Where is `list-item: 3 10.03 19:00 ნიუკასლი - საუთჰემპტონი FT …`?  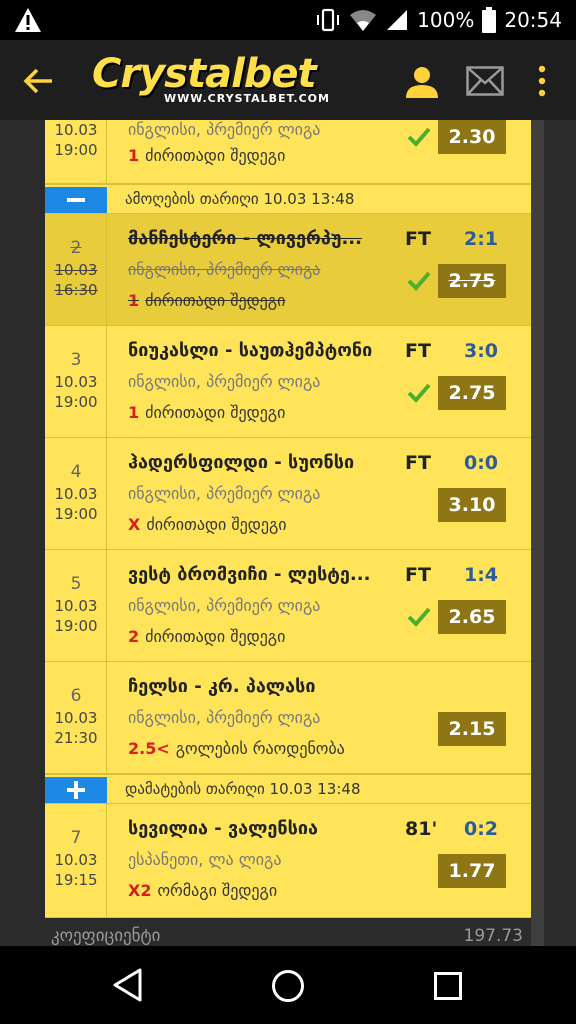
list-item: 3 10.03 19:00 ნიუკასლი - საუთჰემპტონი FT … is located at coordinates (288, 382).